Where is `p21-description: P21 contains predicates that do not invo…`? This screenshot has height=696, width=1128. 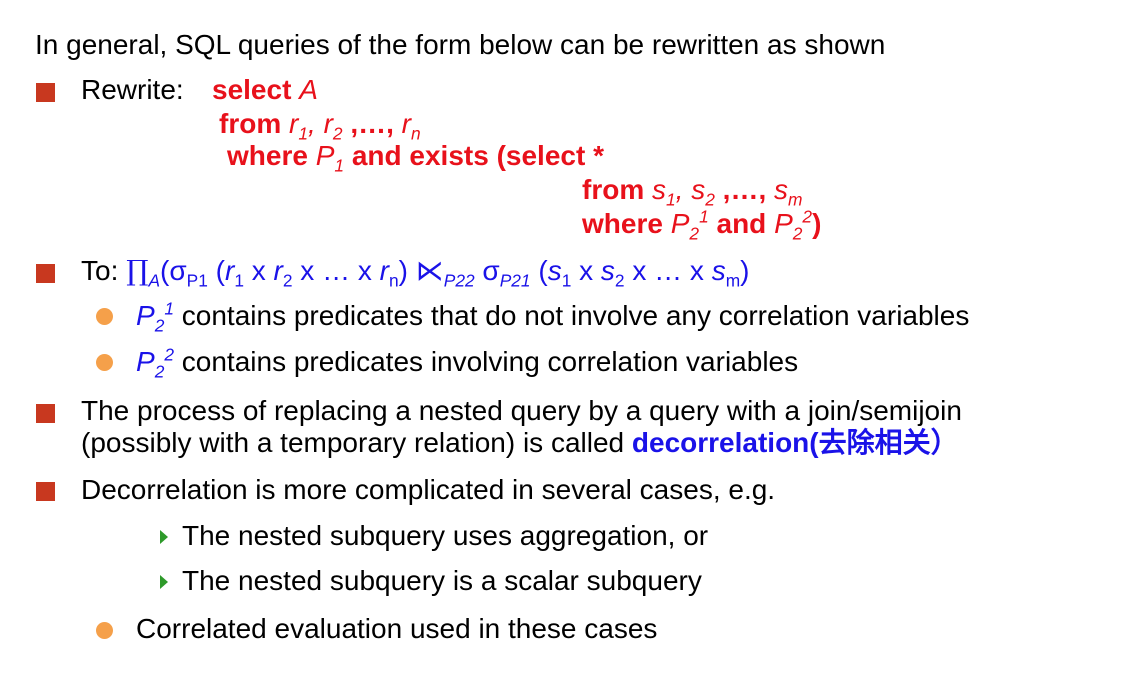 p21-description: P21 contains predicates that do not invo… is located at coordinates (553, 317).